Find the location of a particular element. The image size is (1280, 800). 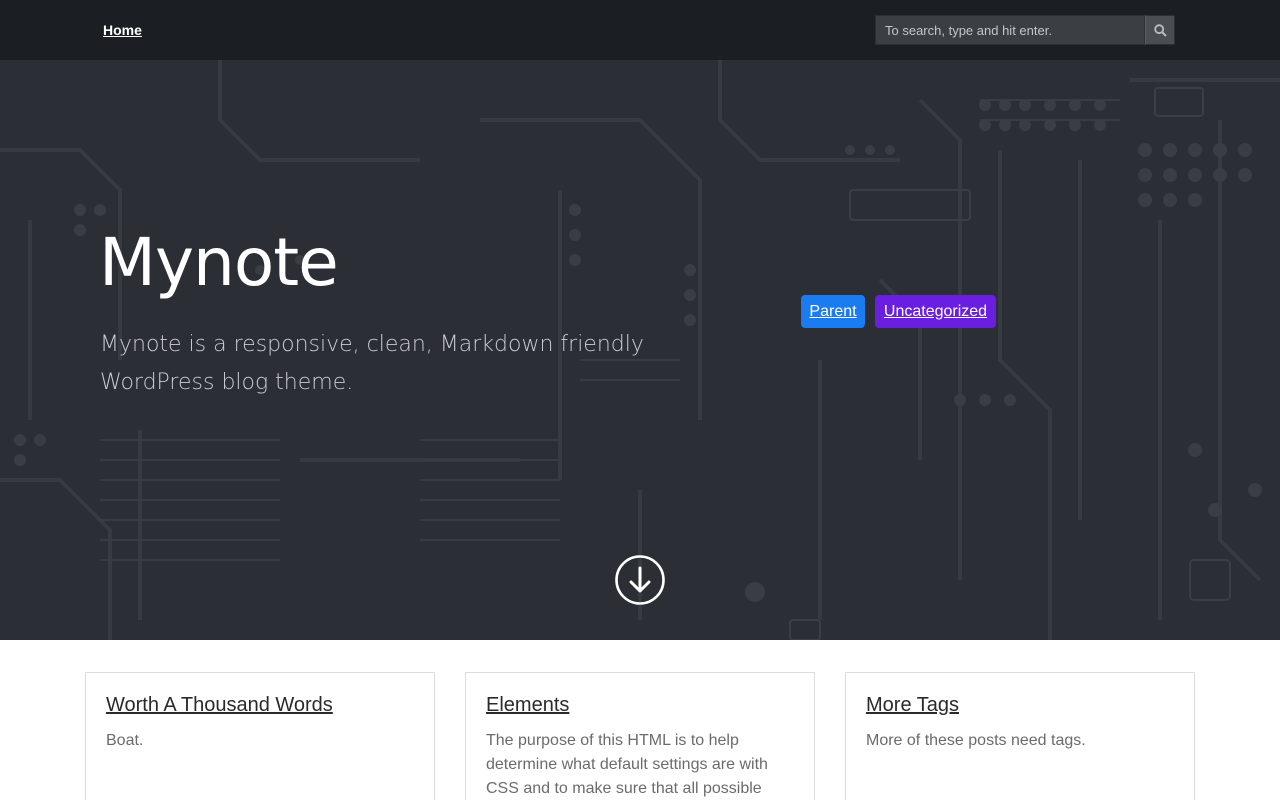

search-button is located at coordinates (1160, 30).